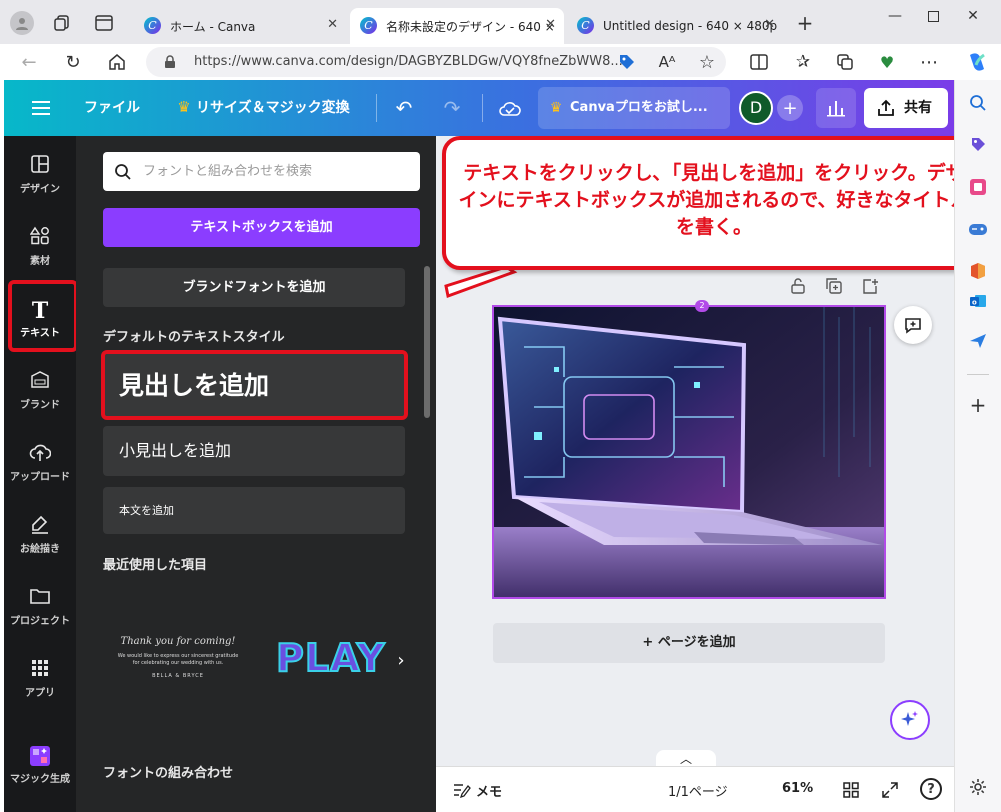 This screenshot has width=1001, height=812. I want to click on notes-button: メモ, so click(489, 790).